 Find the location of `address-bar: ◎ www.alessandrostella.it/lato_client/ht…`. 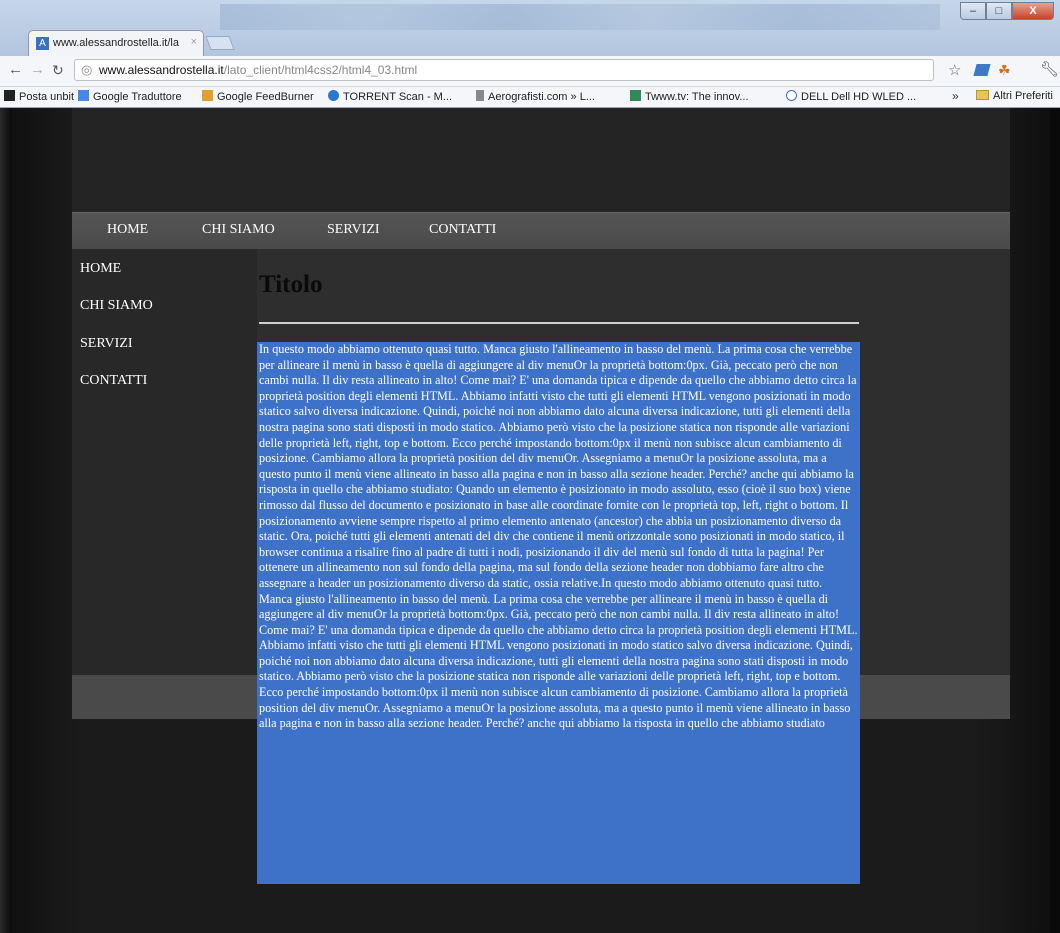

address-bar: ◎ www.alessandrostella.it/lato_client/ht… is located at coordinates (504, 70).